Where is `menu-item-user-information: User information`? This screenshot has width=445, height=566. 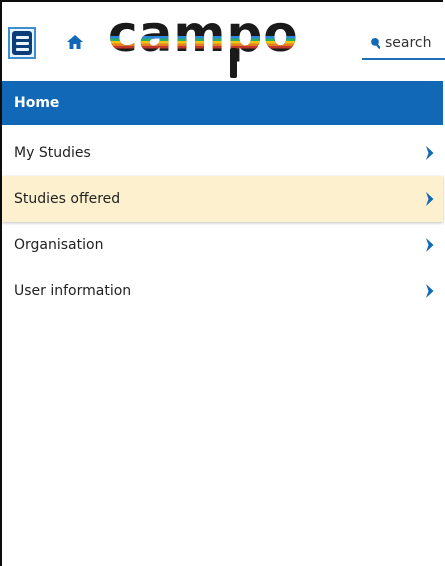
menu-item-user-information: User information is located at coordinates (222, 291).